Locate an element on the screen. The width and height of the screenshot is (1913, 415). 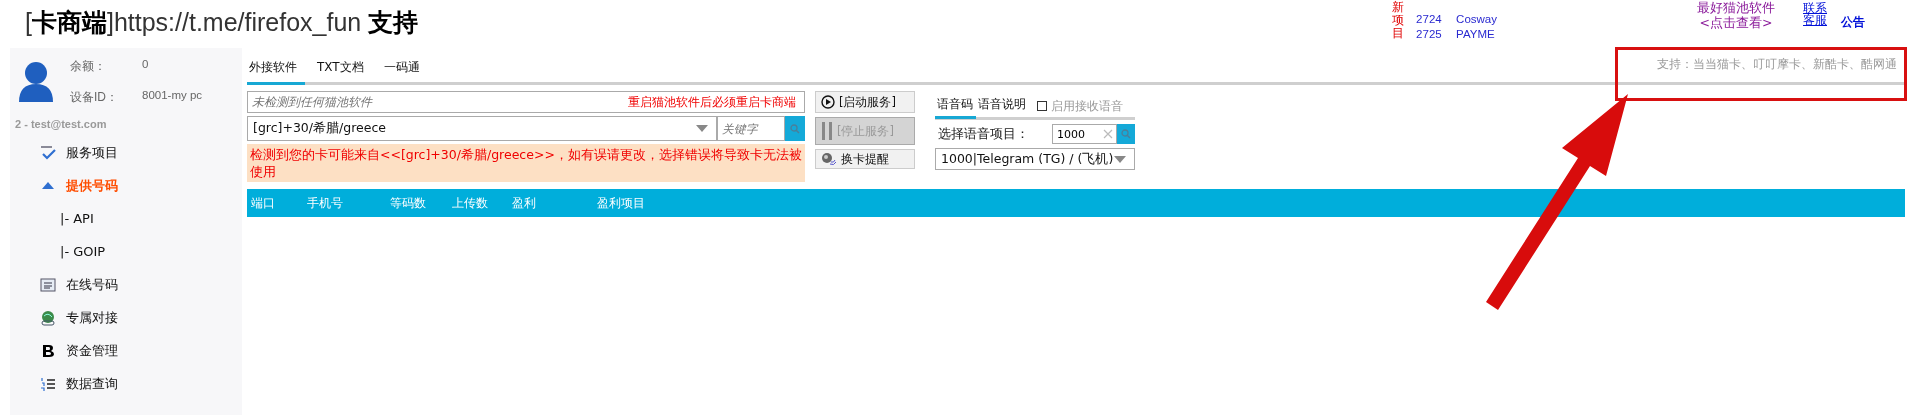
header-link: 联系客服 is located at coordinates (1815, 13).